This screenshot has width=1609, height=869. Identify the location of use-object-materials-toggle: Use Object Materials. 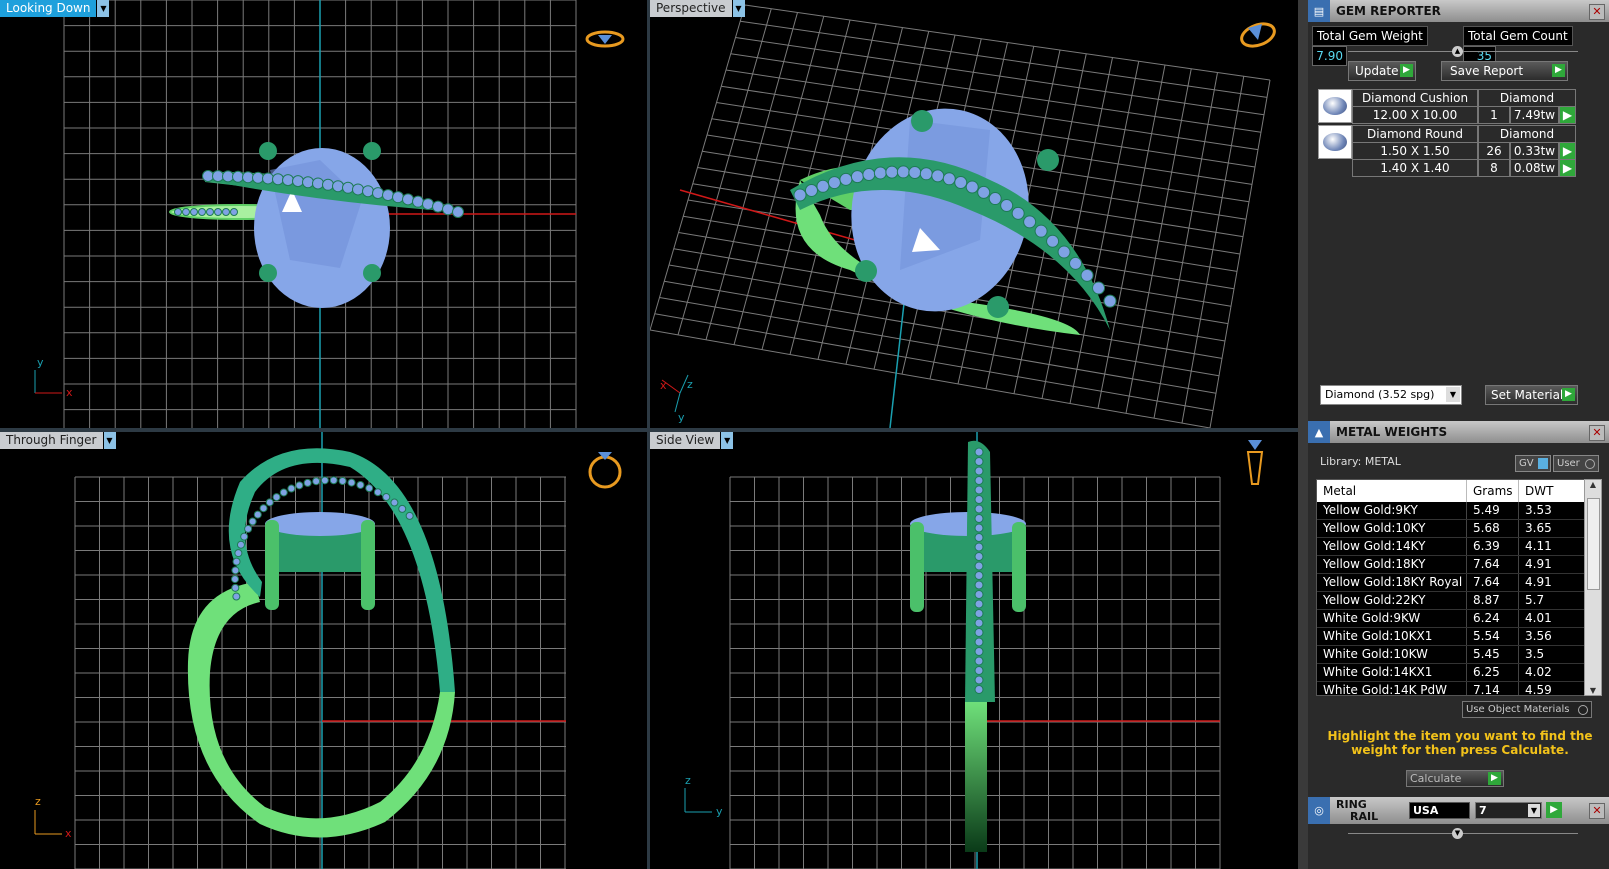
(1527, 709).